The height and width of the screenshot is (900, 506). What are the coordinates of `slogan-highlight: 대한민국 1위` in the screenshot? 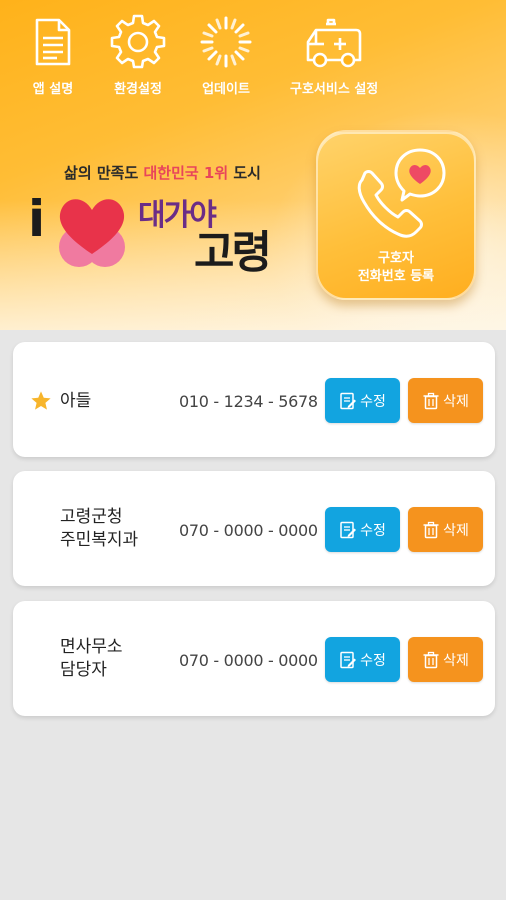 It's located at (186, 173).